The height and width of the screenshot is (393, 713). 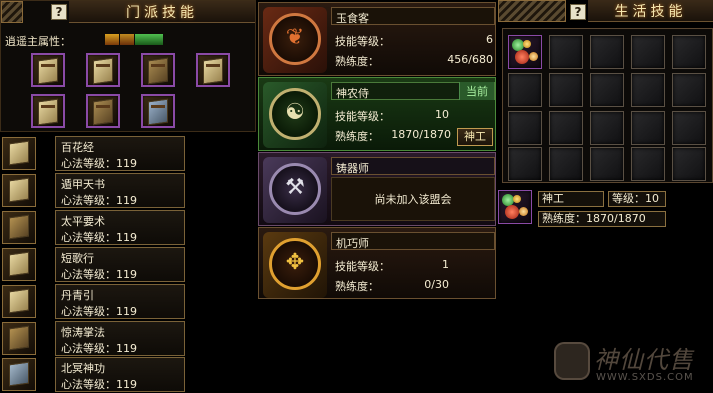 What do you see at coordinates (120, 338) in the screenshot?
I see `sect-skill-info: 惊涛掌法 心法等级：119` at bounding box center [120, 338].